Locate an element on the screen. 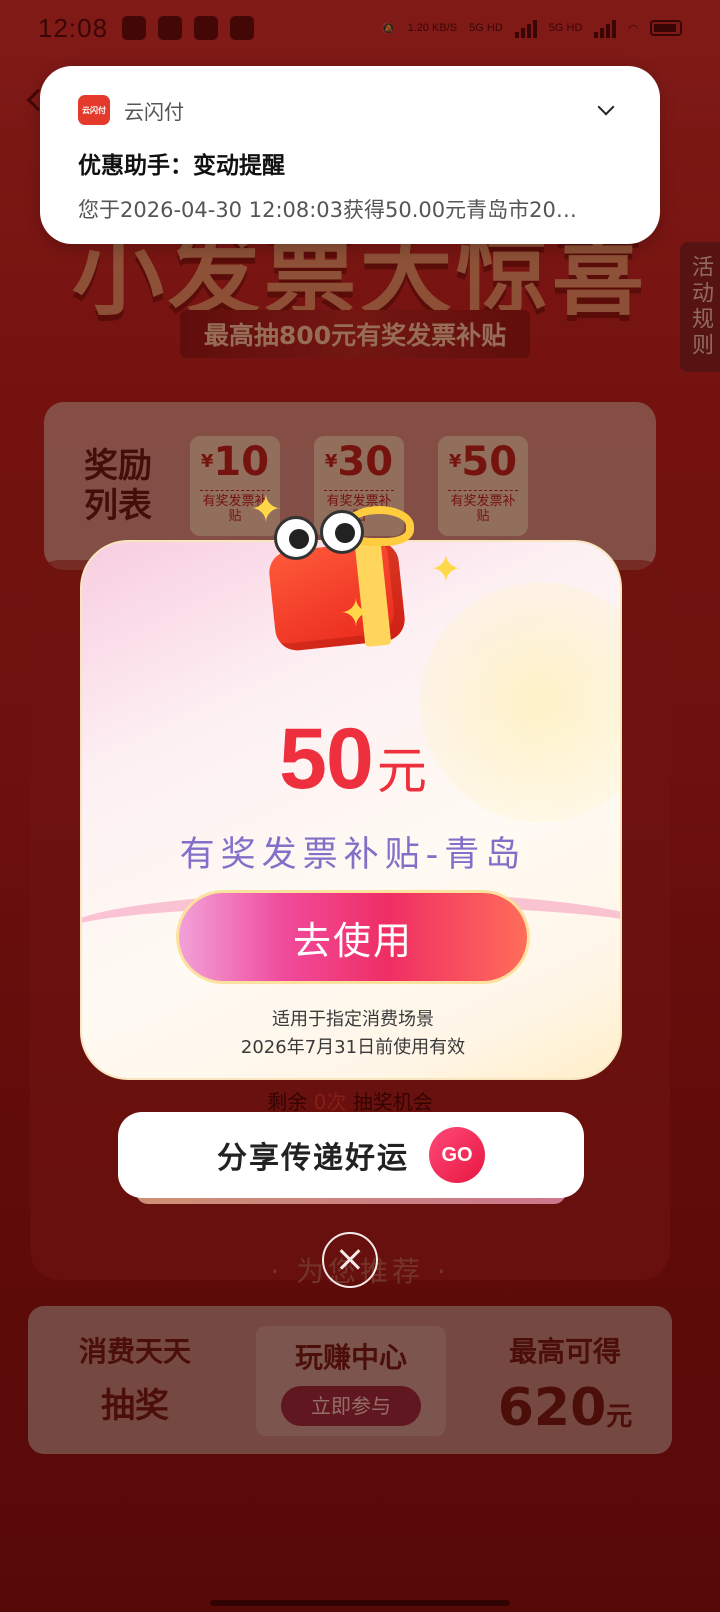 This screenshot has height=1612, width=720. share-luck-button: 分享传递好运 GO is located at coordinates (351, 1155).